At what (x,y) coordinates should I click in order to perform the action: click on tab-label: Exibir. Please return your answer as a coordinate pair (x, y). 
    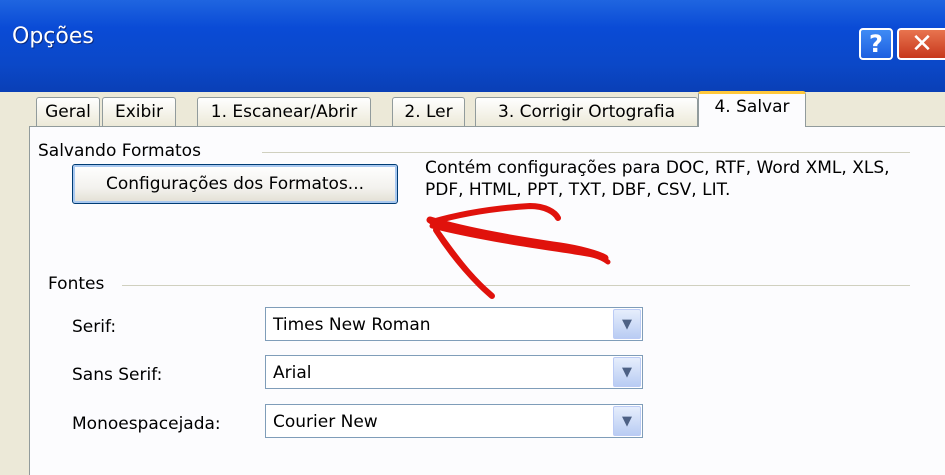
    Looking at the image, I should click on (139, 112).